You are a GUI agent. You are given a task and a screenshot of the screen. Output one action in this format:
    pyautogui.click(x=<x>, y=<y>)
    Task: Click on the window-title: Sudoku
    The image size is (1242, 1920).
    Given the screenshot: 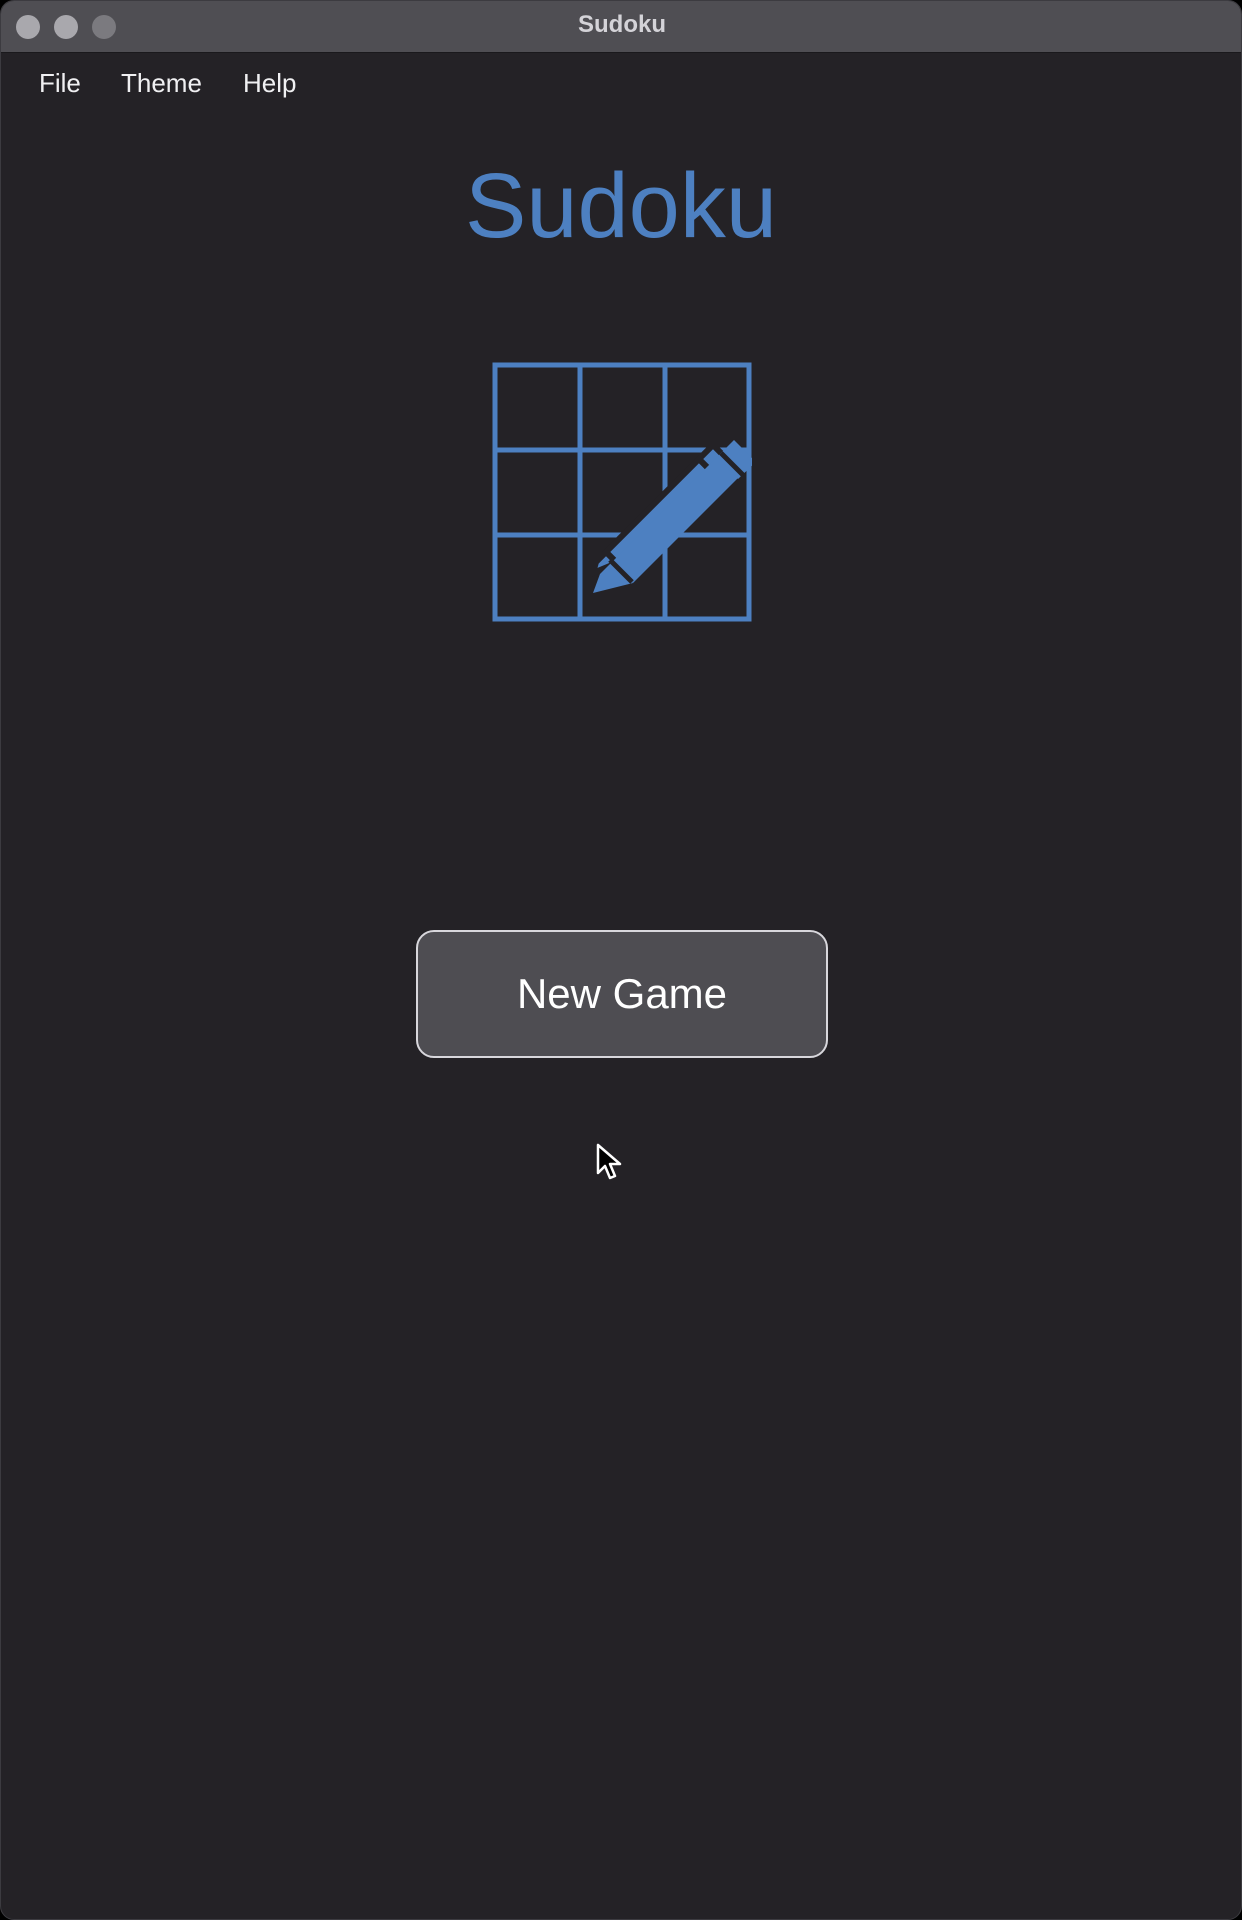 What is the action you would take?
    pyautogui.click(x=622, y=24)
    